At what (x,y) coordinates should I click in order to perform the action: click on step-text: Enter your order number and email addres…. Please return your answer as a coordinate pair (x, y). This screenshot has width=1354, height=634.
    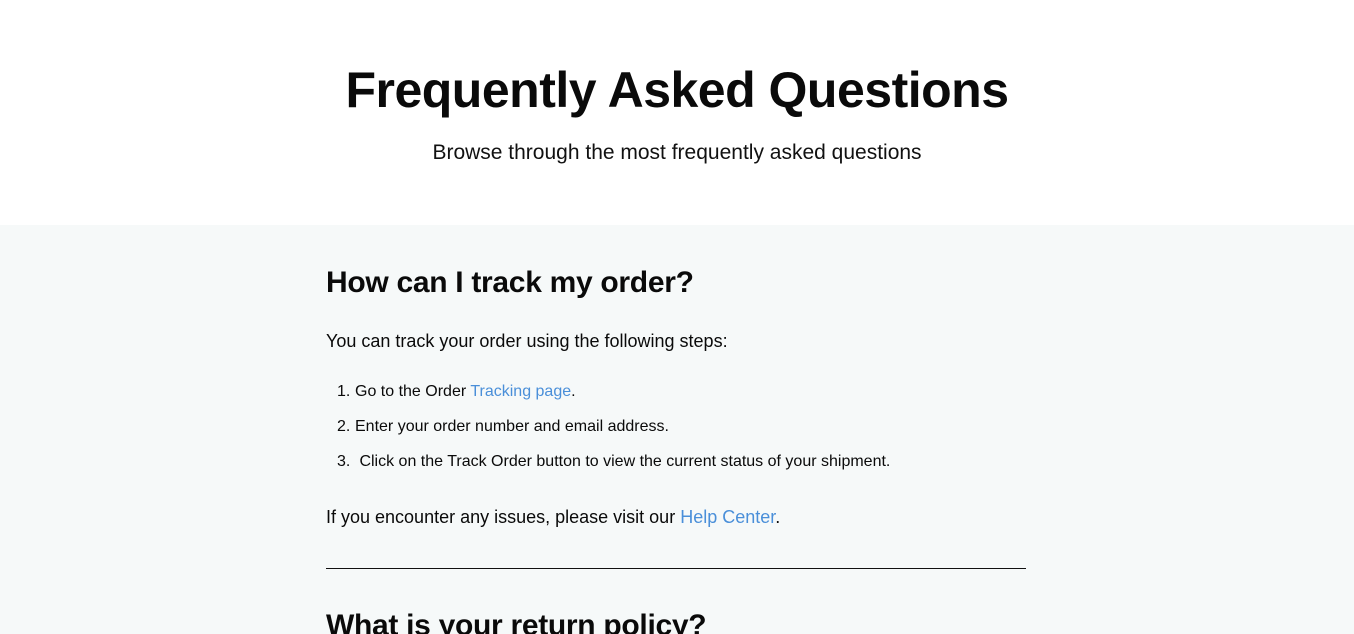
    Looking at the image, I should click on (512, 426).